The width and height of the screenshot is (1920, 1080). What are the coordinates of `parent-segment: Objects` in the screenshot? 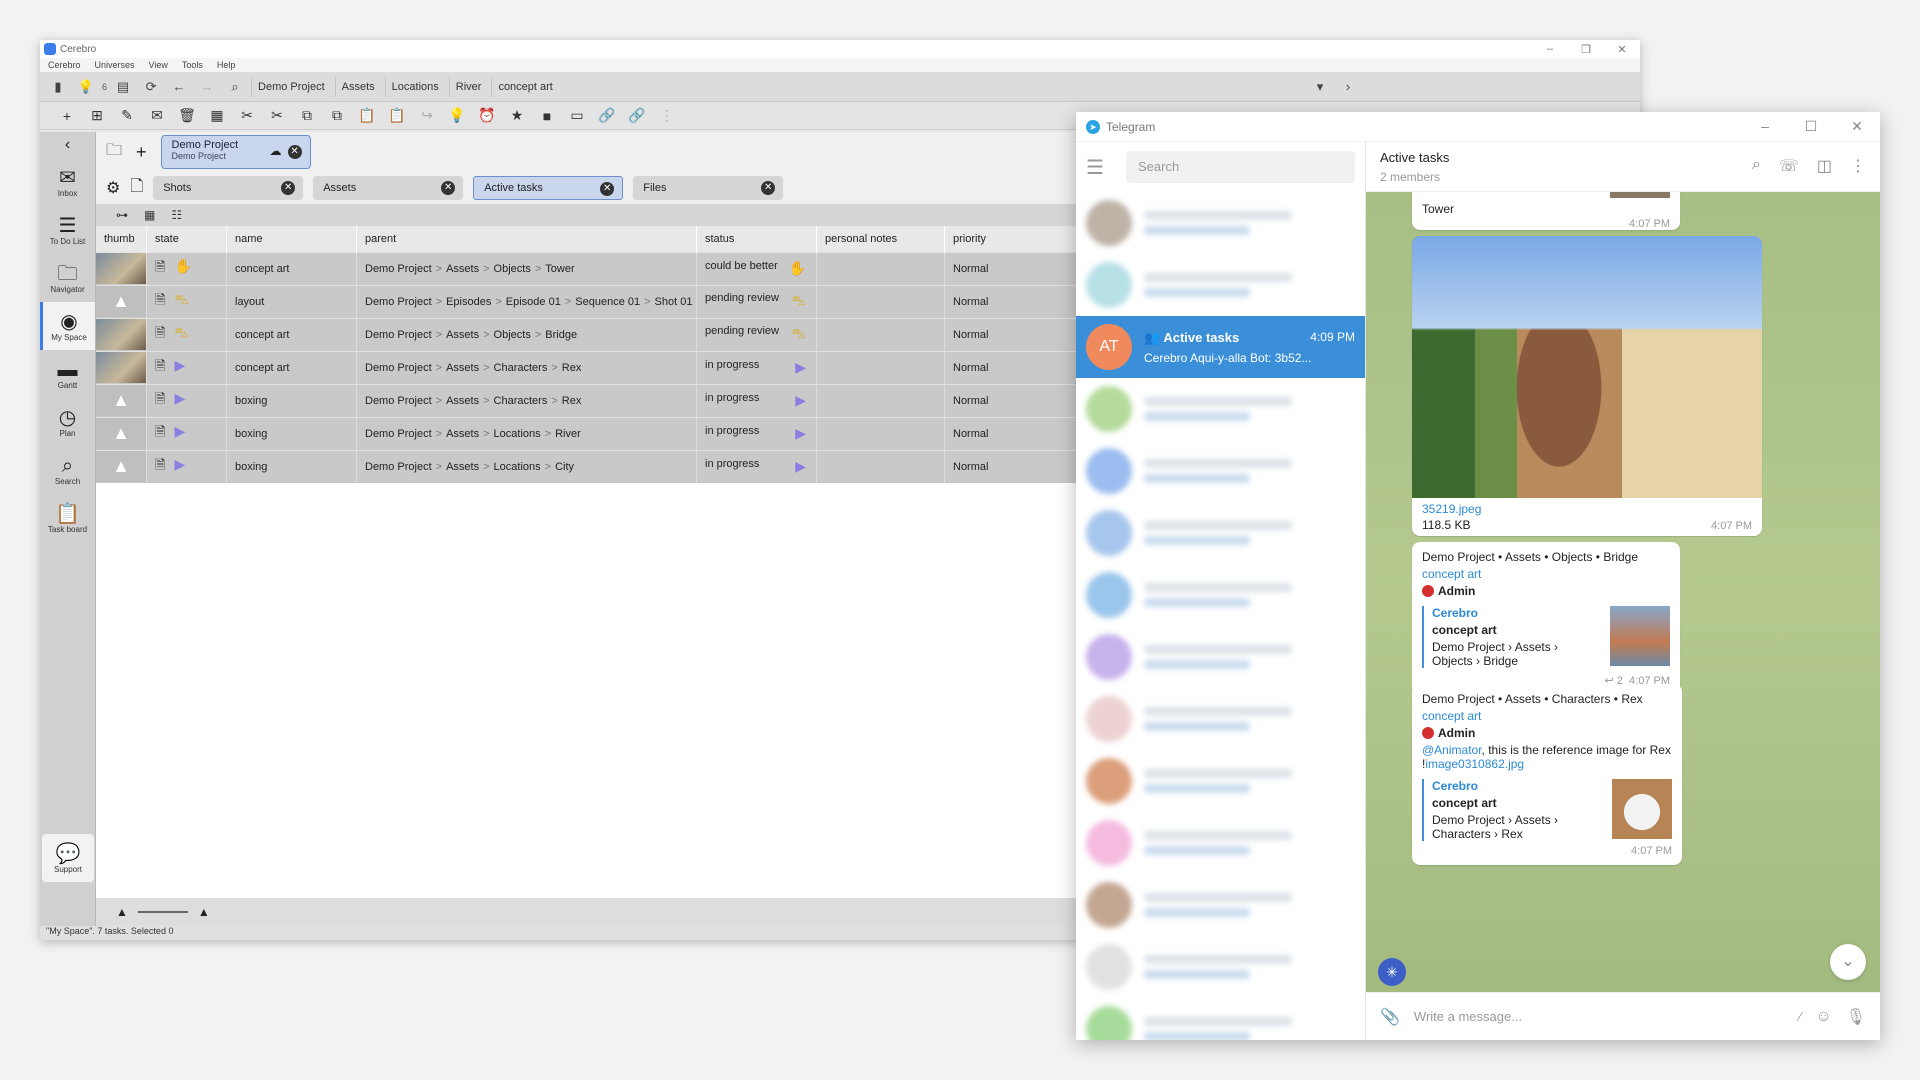 It's located at (512, 269).